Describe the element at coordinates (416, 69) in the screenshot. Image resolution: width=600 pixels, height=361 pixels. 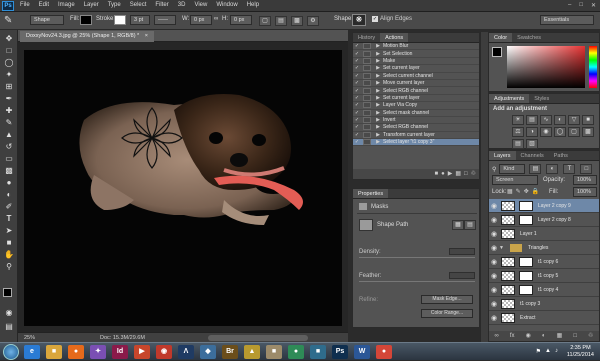
I see `action-row: ✓ ▶ Set current layer` at that location.